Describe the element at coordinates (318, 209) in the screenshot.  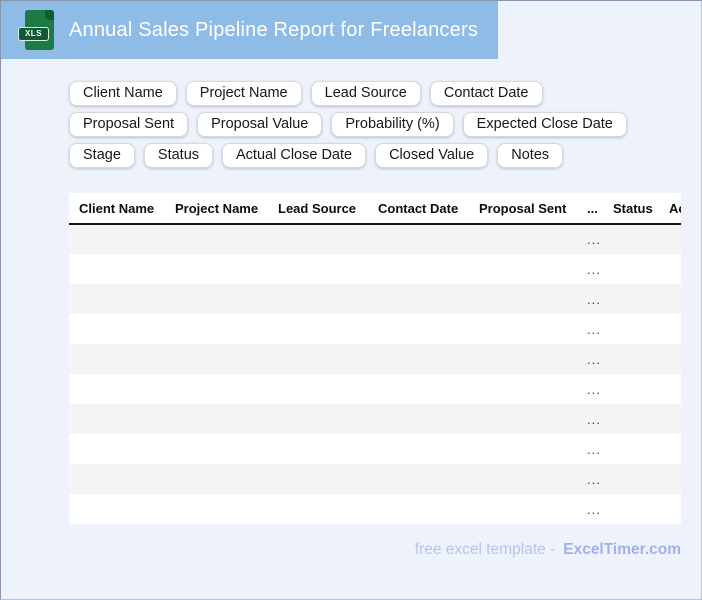
I see `column-header-lead-source: Lead Source` at that location.